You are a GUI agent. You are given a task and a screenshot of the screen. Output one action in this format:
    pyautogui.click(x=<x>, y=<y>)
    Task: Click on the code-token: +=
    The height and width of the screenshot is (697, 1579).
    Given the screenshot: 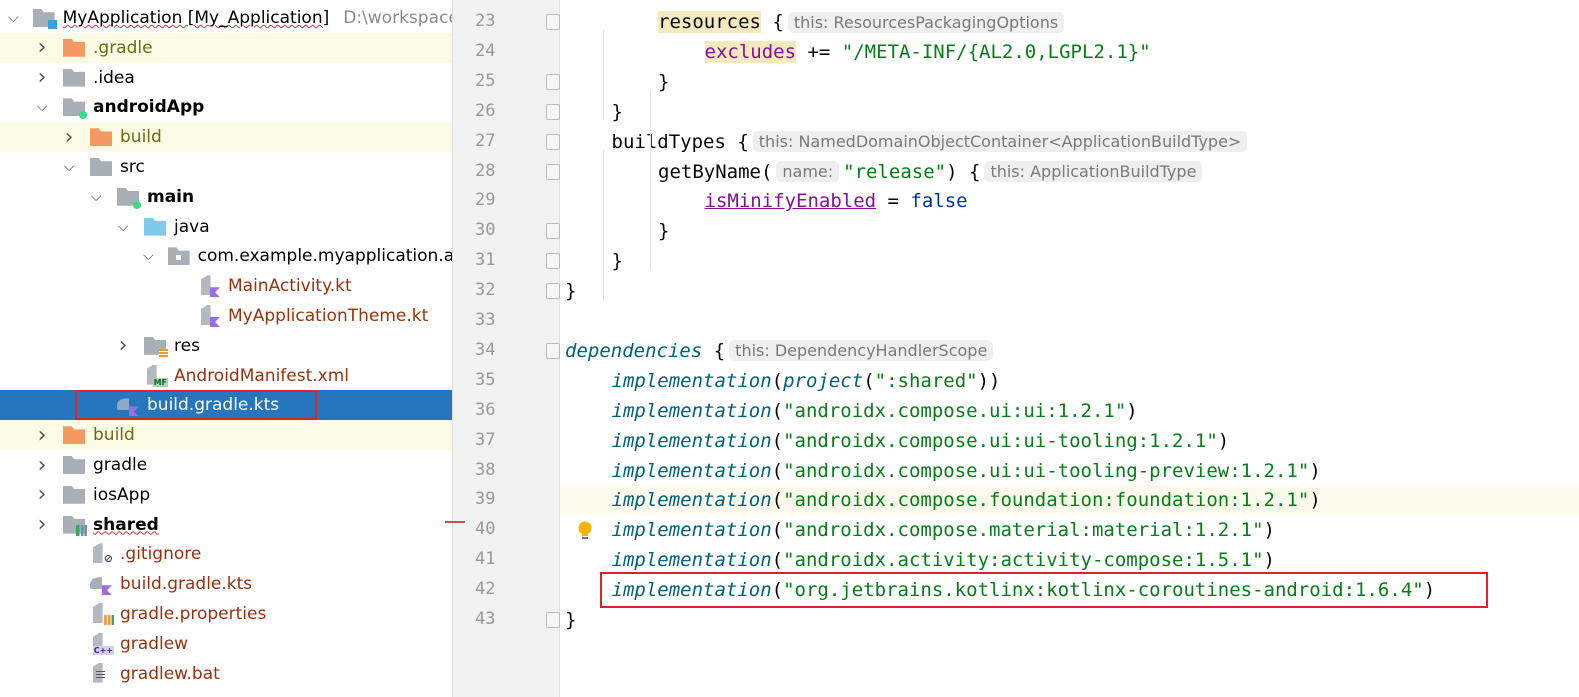 What is the action you would take?
    pyautogui.click(x=819, y=51)
    